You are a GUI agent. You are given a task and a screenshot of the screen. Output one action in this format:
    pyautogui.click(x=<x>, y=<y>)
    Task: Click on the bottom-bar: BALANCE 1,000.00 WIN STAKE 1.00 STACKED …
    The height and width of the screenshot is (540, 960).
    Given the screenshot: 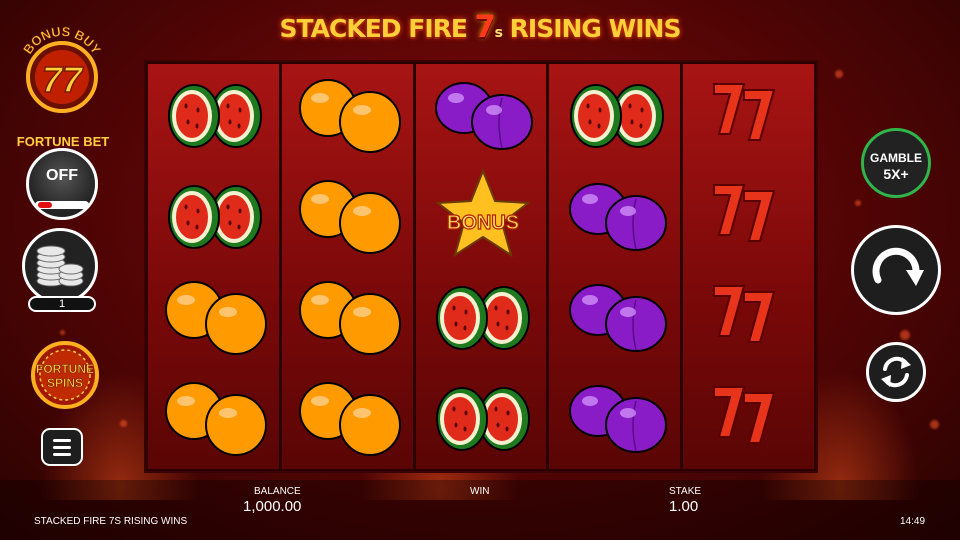 What is the action you would take?
    pyautogui.click(x=480, y=510)
    